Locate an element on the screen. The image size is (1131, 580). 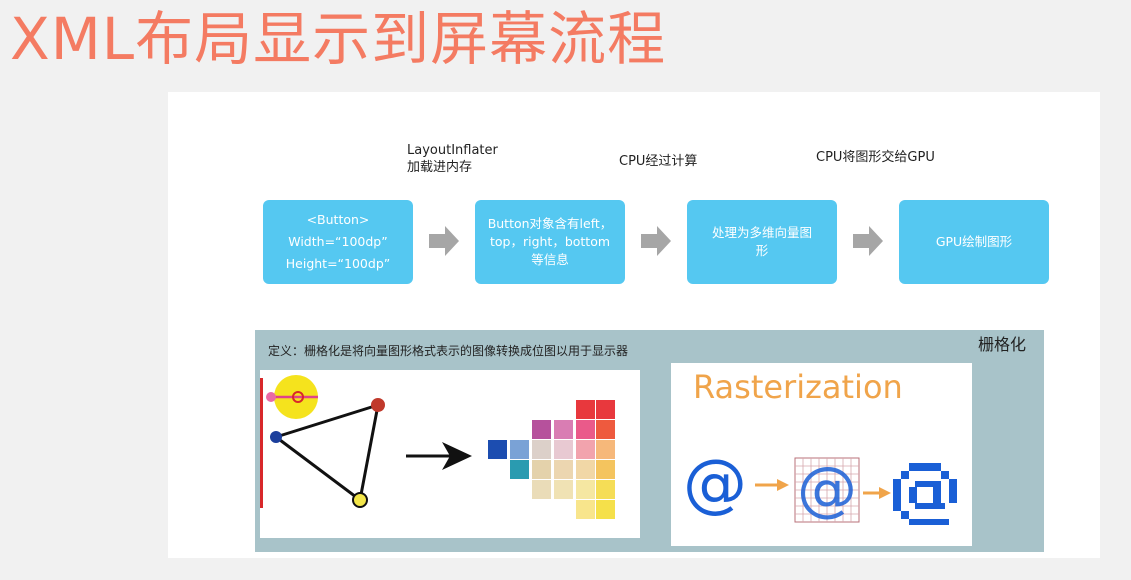
step-line: top，right，bottom is located at coordinates (550, 241).